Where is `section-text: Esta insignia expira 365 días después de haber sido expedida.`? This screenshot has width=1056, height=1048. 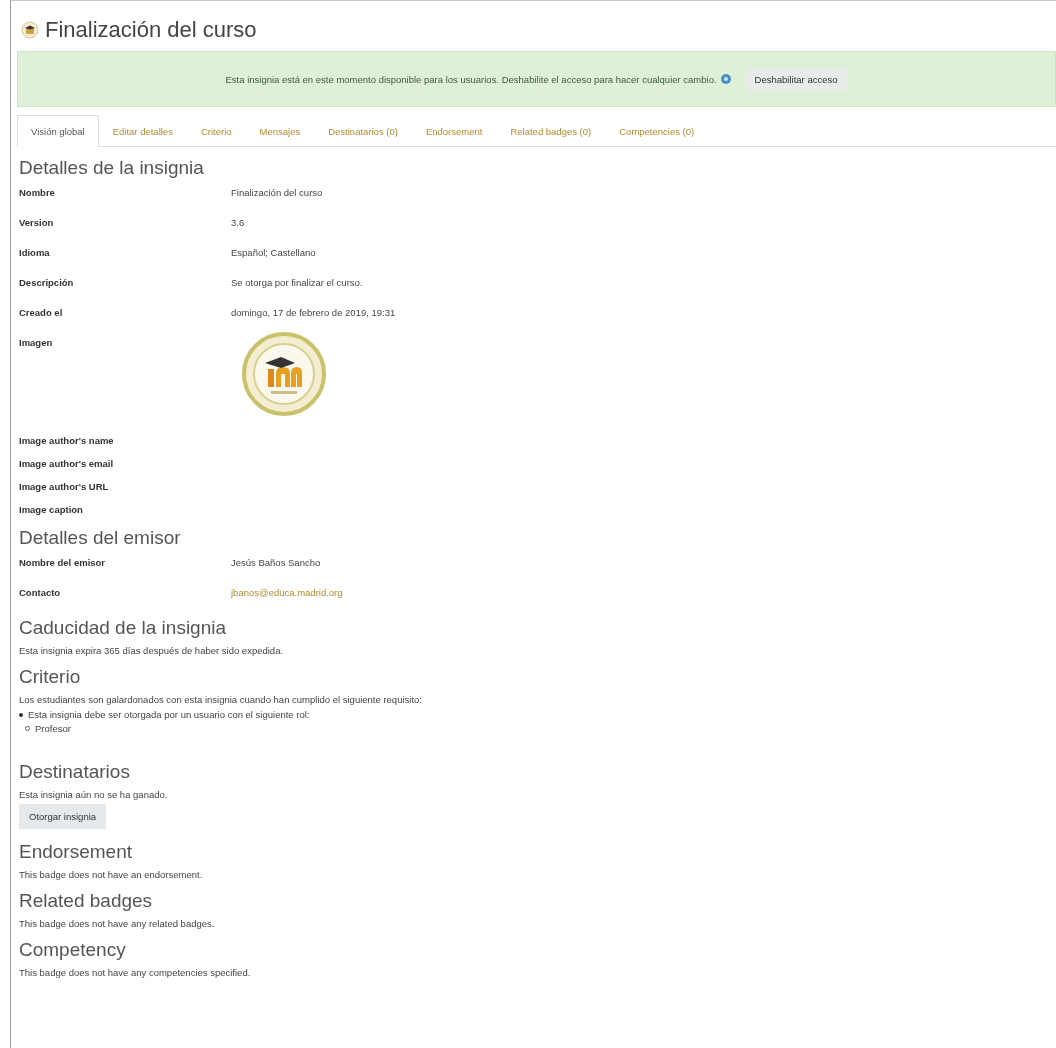 section-text: Esta insignia expira 365 días después de haber sido expedida. is located at coordinates (152, 650).